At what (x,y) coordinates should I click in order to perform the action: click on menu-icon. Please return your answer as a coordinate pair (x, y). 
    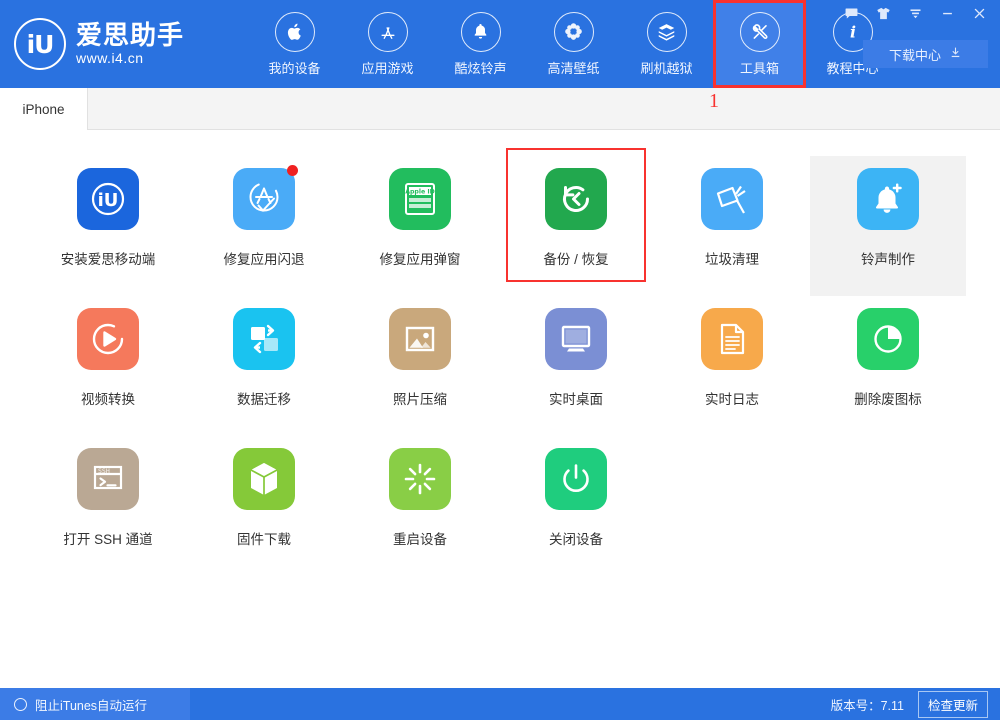
    Looking at the image, I should click on (915, 13).